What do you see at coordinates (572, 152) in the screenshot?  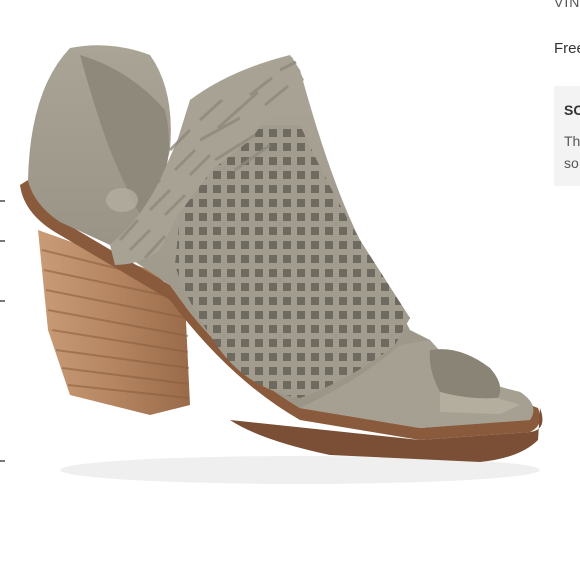 I see `info-box-text: Th so` at bounding box center [572, 152].